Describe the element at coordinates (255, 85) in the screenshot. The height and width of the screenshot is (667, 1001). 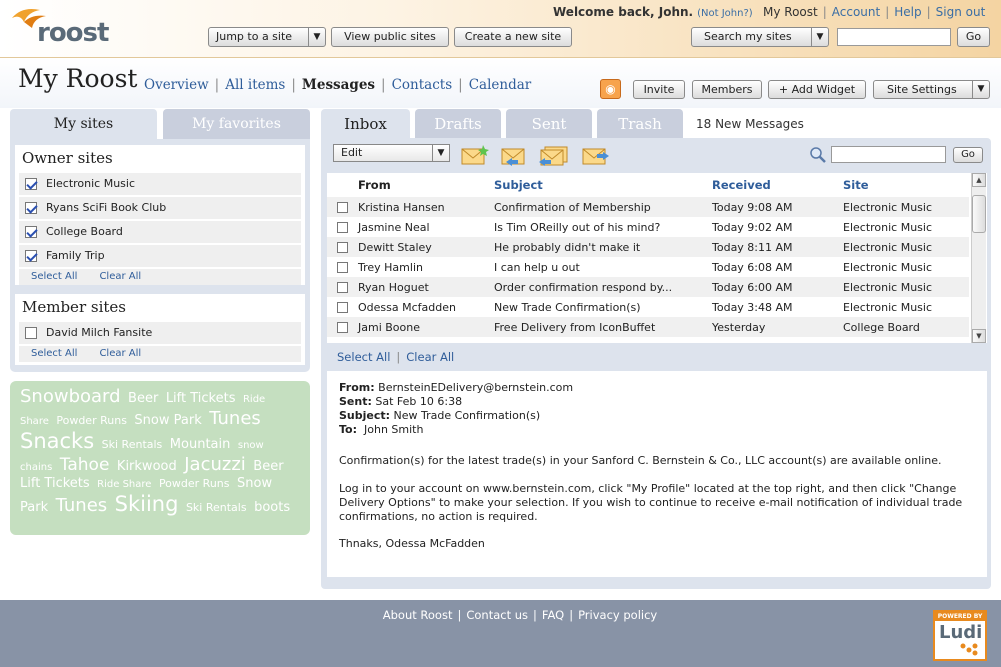
I see `nav-all-items: All items` at that location.